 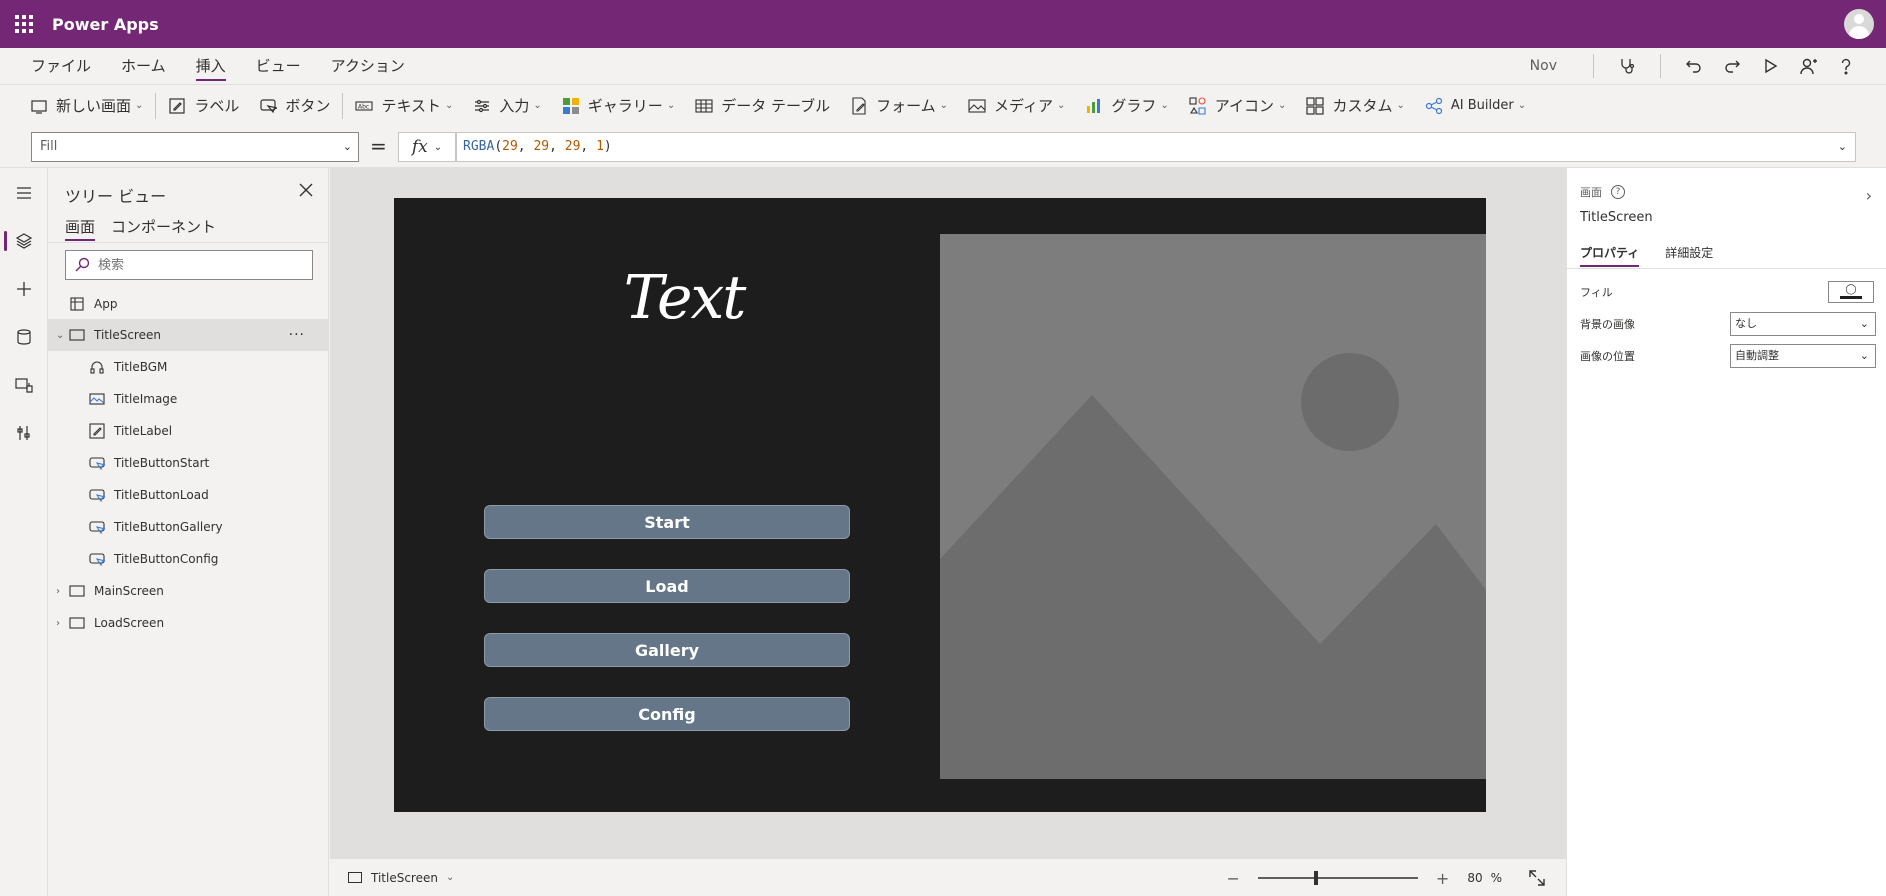 What do you see at coordinates (1659, 255) in the screenshot?
I see `properties-tabs: プロパティ 詳細設定` at bounding box center [1659, 255].